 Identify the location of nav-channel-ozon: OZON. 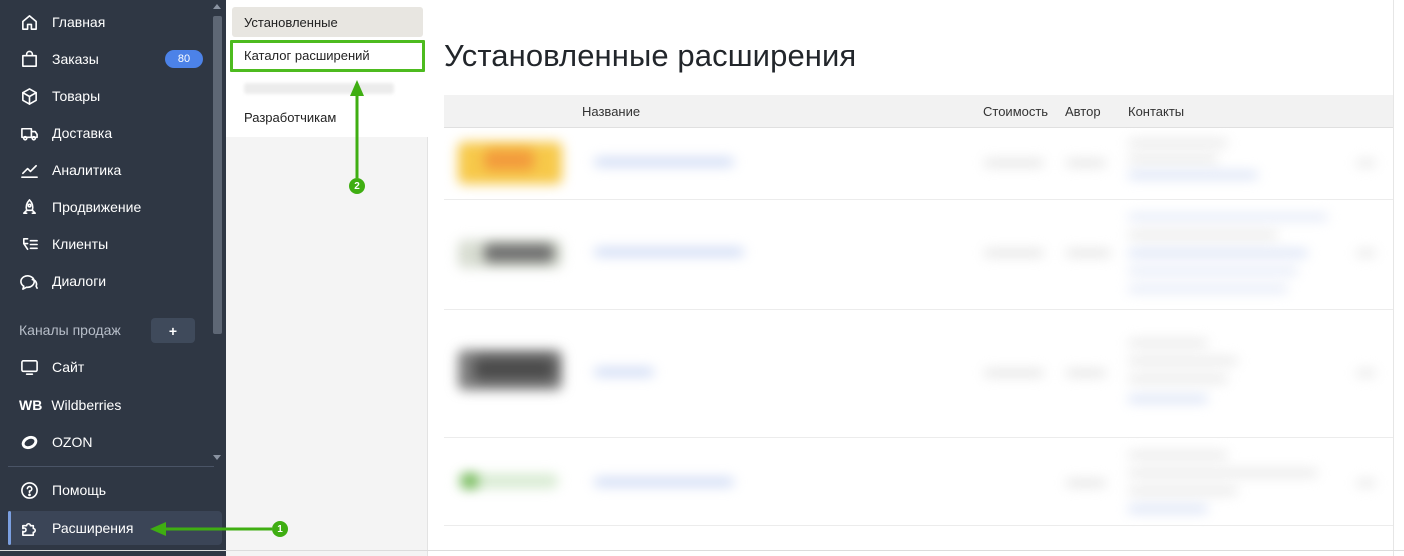
(106, 442).